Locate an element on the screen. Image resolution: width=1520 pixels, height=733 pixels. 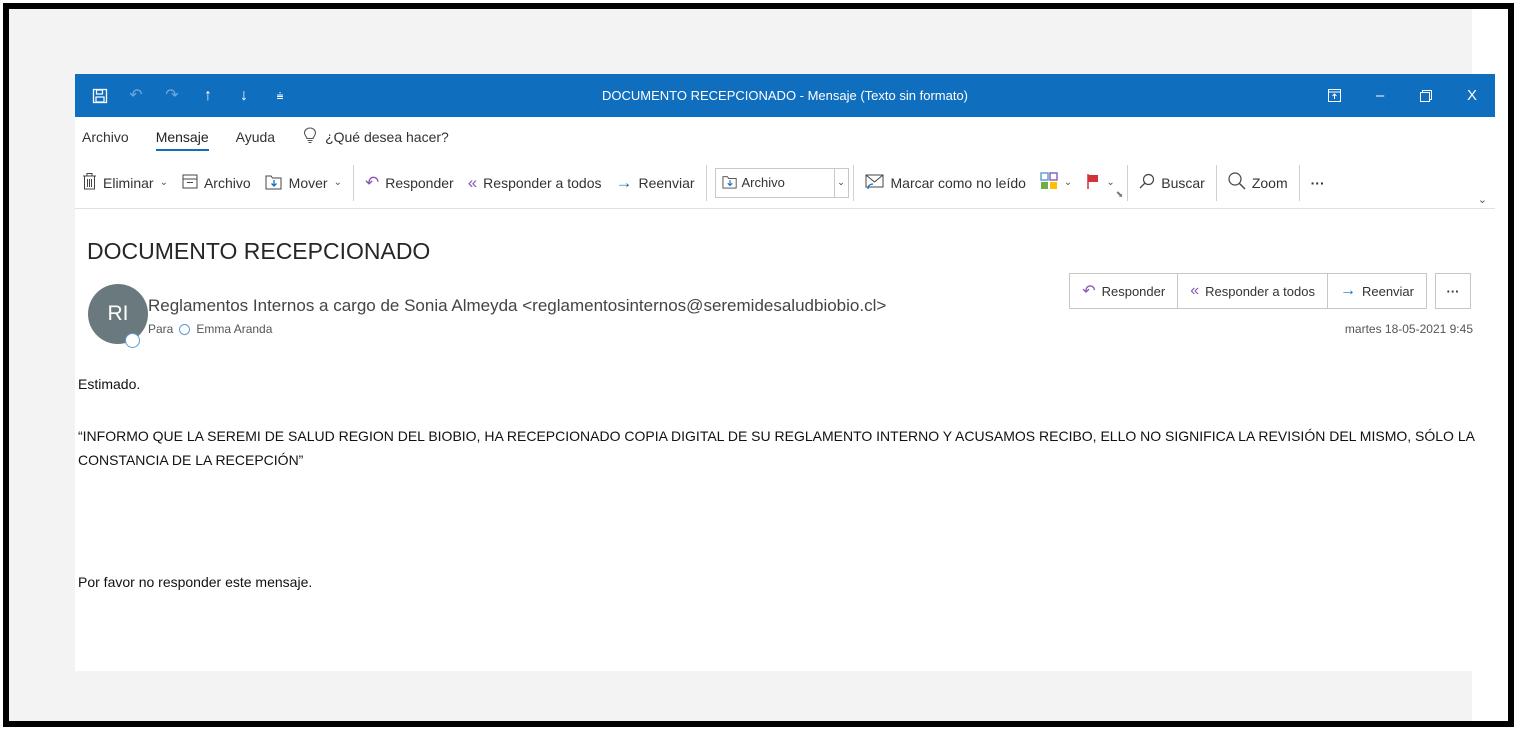
quick-steps-dropdown: Archivo ⌄ is located at coordinates (781, 182).